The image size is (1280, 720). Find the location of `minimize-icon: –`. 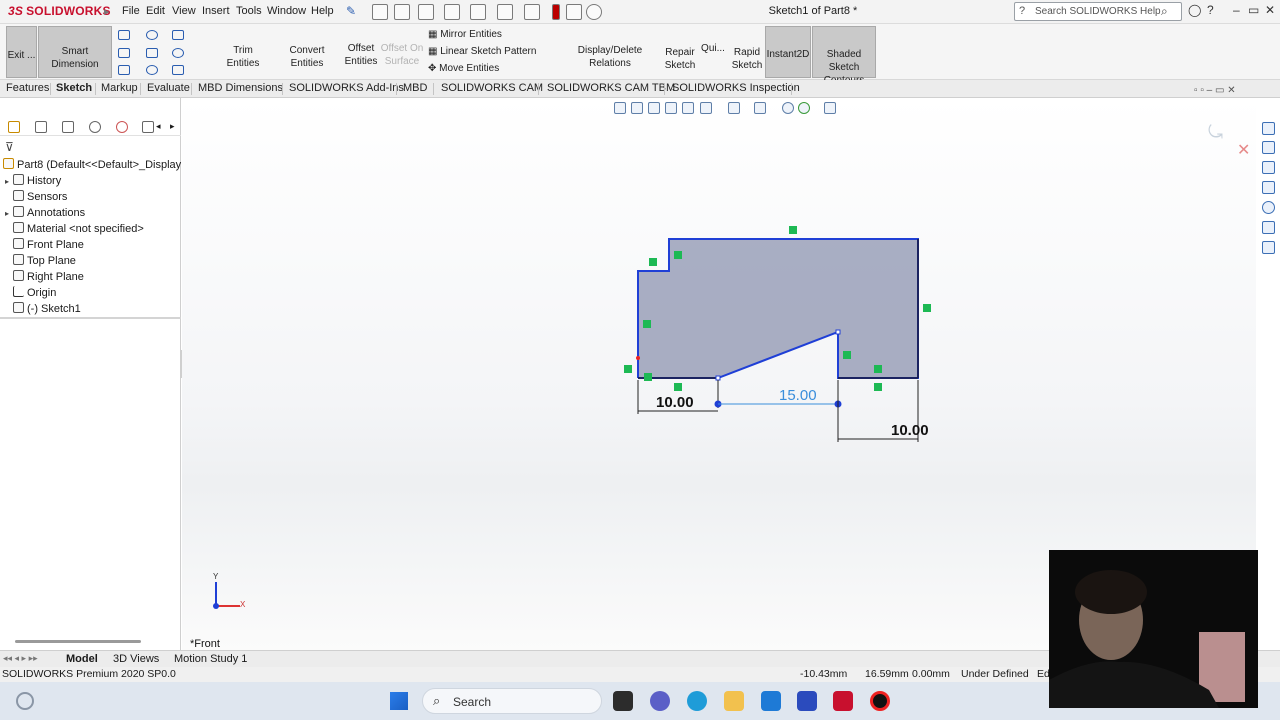

minimize-icon: – is located at coordinates (1236, 10).